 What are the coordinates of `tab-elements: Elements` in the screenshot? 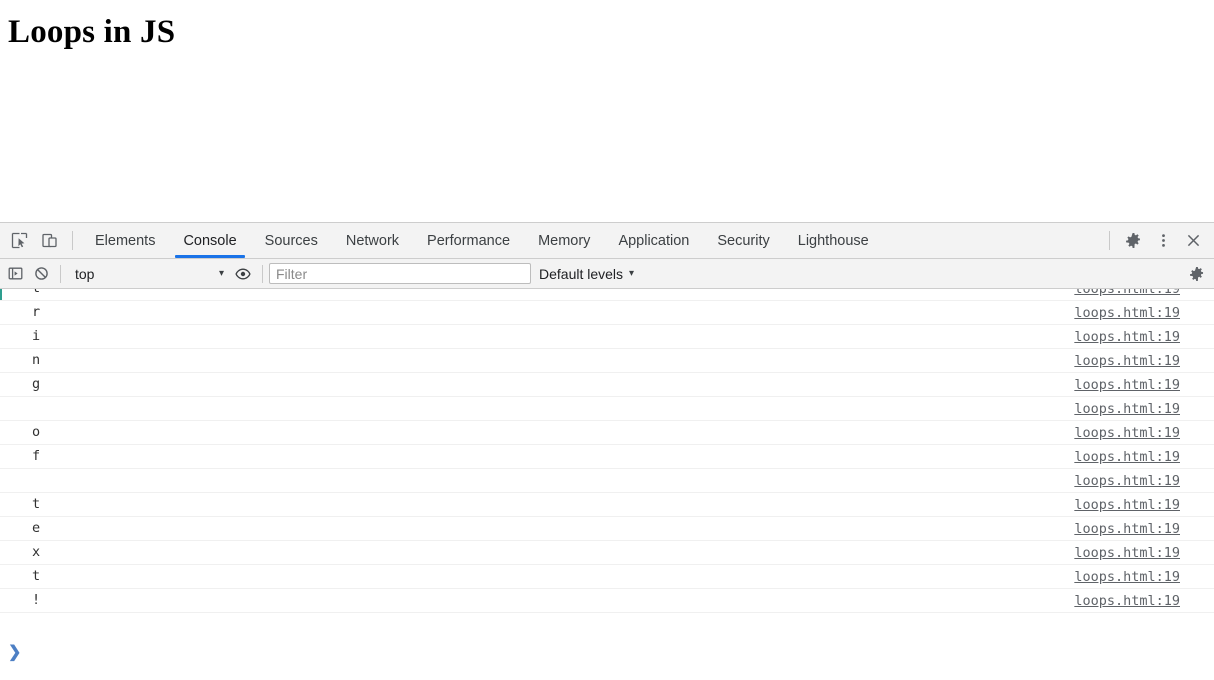 It's located at (125, 240).